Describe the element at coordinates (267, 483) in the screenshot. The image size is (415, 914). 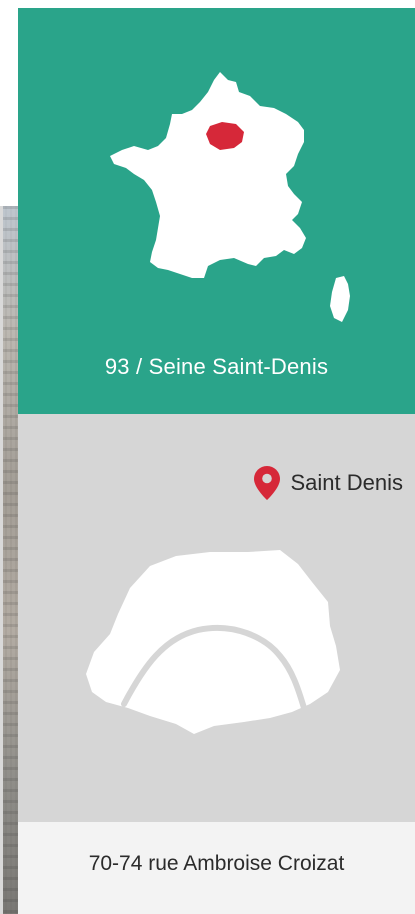
I see `location-pin-icon` at that location.